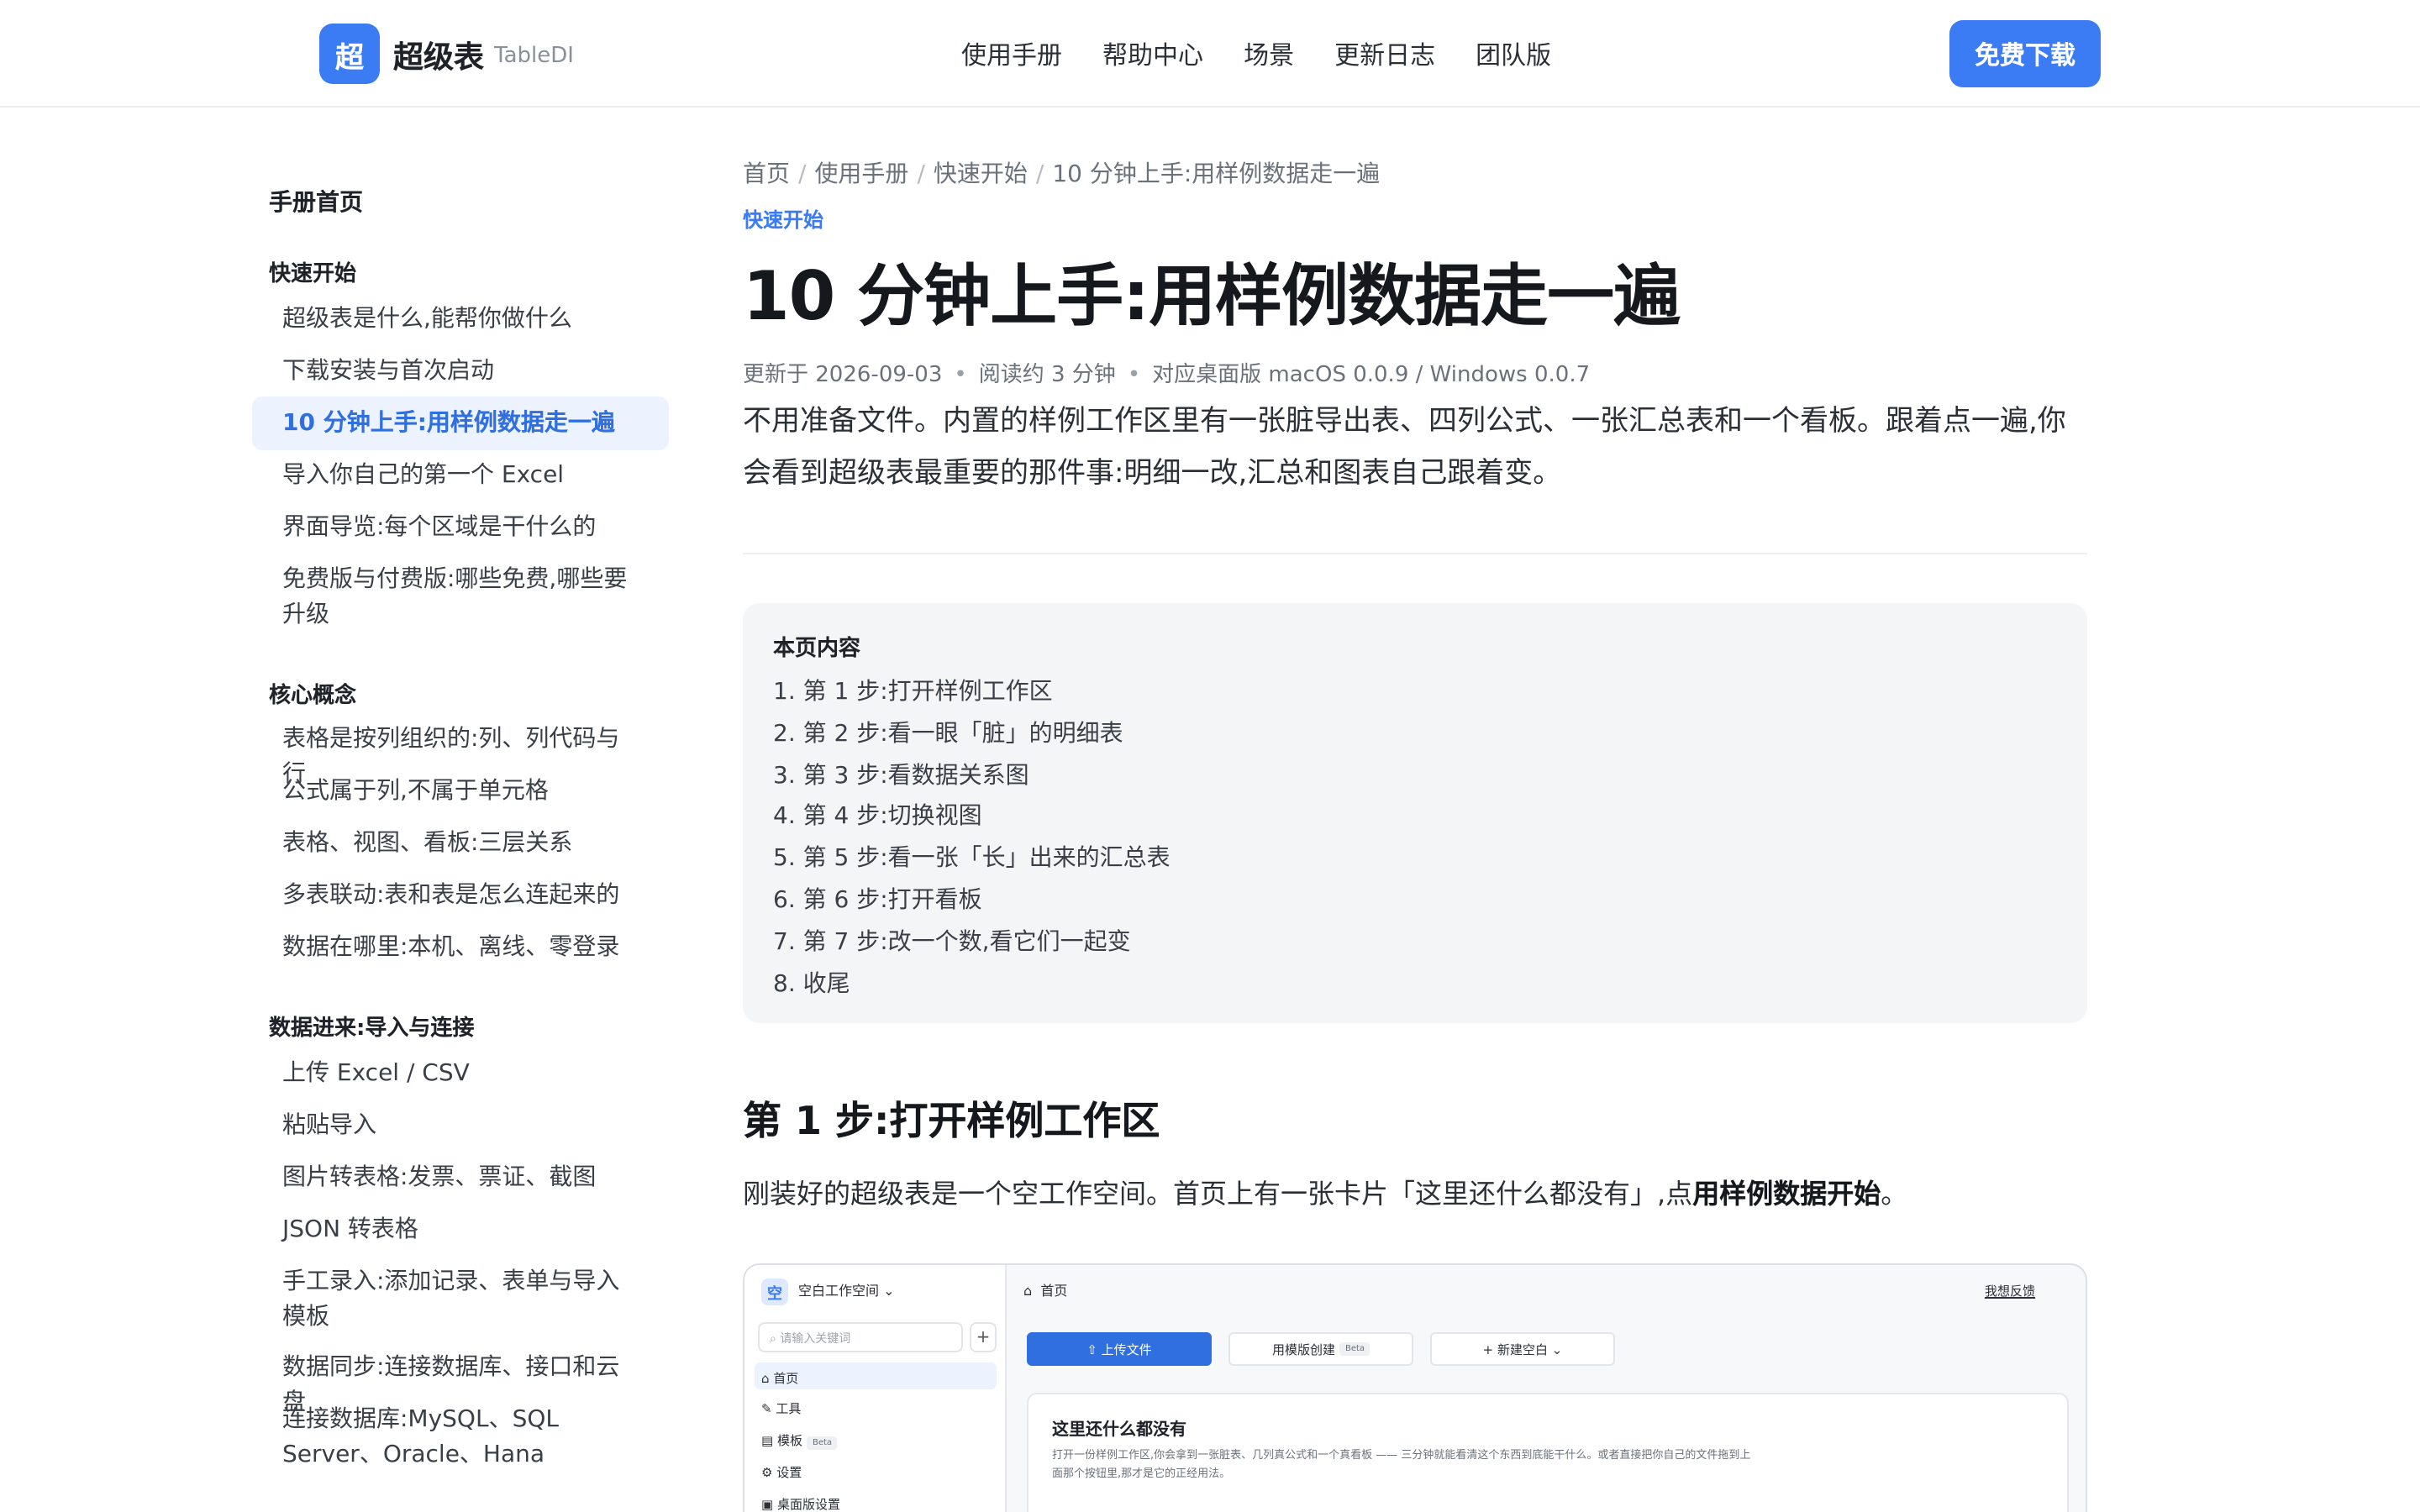 This screenshot has width=2420, height=1512. I want to click on breadcrumb-quickstart: 快速开始, so click(981, 174).